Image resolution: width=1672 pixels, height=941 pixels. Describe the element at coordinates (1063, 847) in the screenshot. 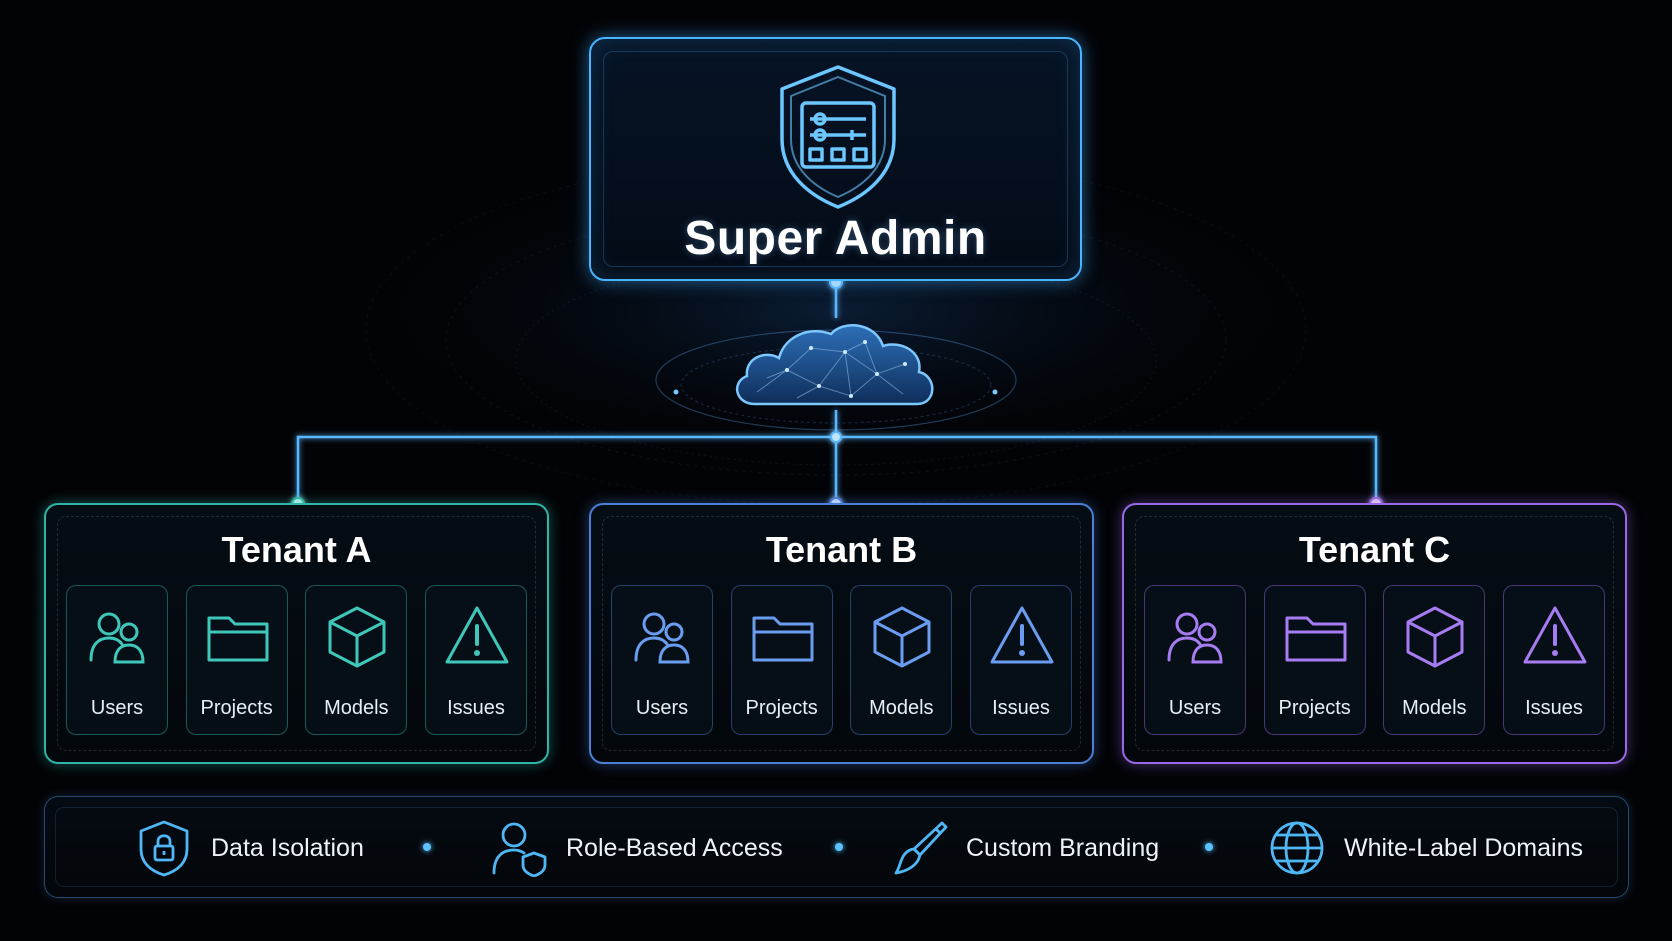

I see `feature-label: Custom Branding` at that location.